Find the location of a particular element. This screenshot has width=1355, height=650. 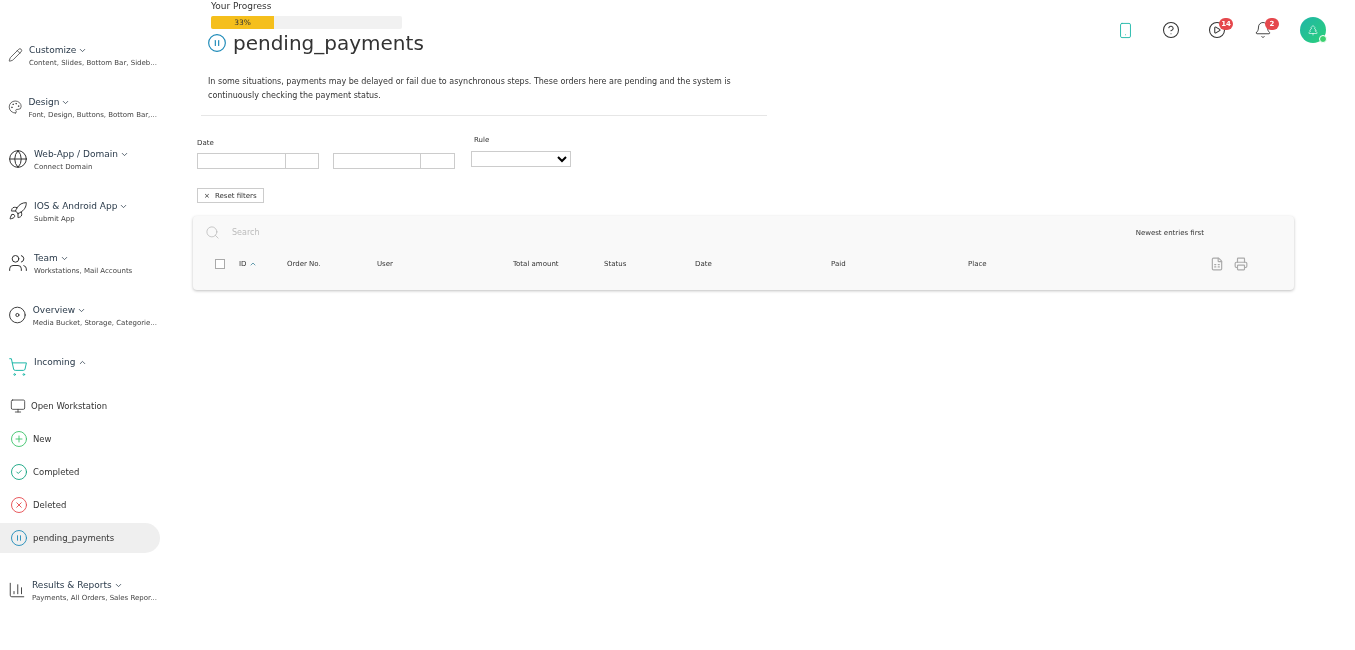

progress-label: Your Progress is located at coordinates (242, 6).